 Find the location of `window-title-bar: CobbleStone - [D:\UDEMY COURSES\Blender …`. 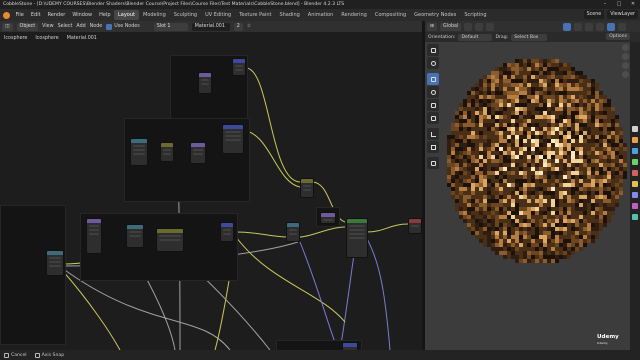

window-title-bar: CobbleStone - [D:\UDEMY COURSES\Blender … is located at coordinates (320, 4).